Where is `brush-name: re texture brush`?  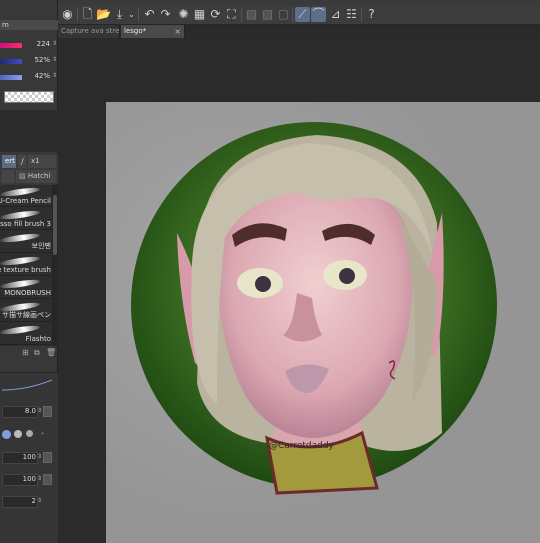 brush-name: re texture brush is located at coordinates (25, 270).